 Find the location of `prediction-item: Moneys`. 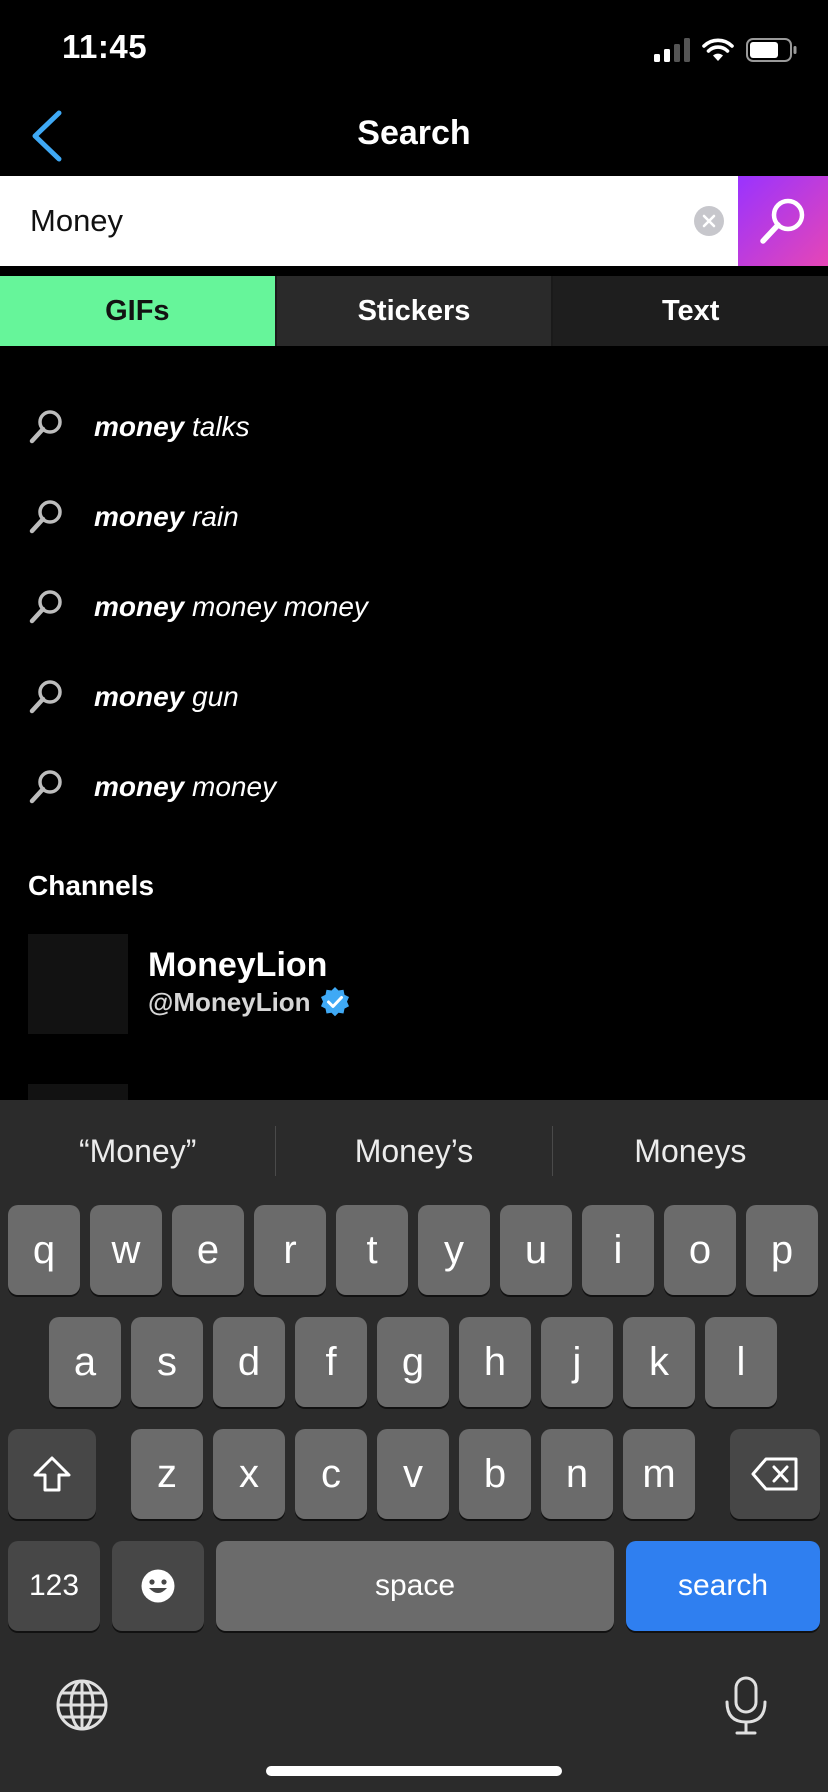

prediction-item: Moneys is located at coordinates (690, 1151).